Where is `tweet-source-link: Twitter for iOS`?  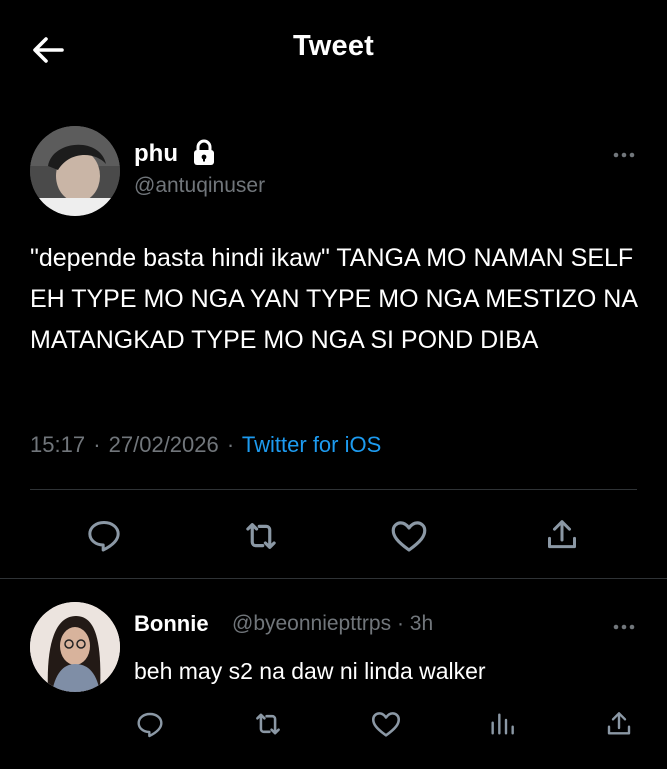 tweet-source-link: Twitter for iOS is located at coordinates (311, 444).